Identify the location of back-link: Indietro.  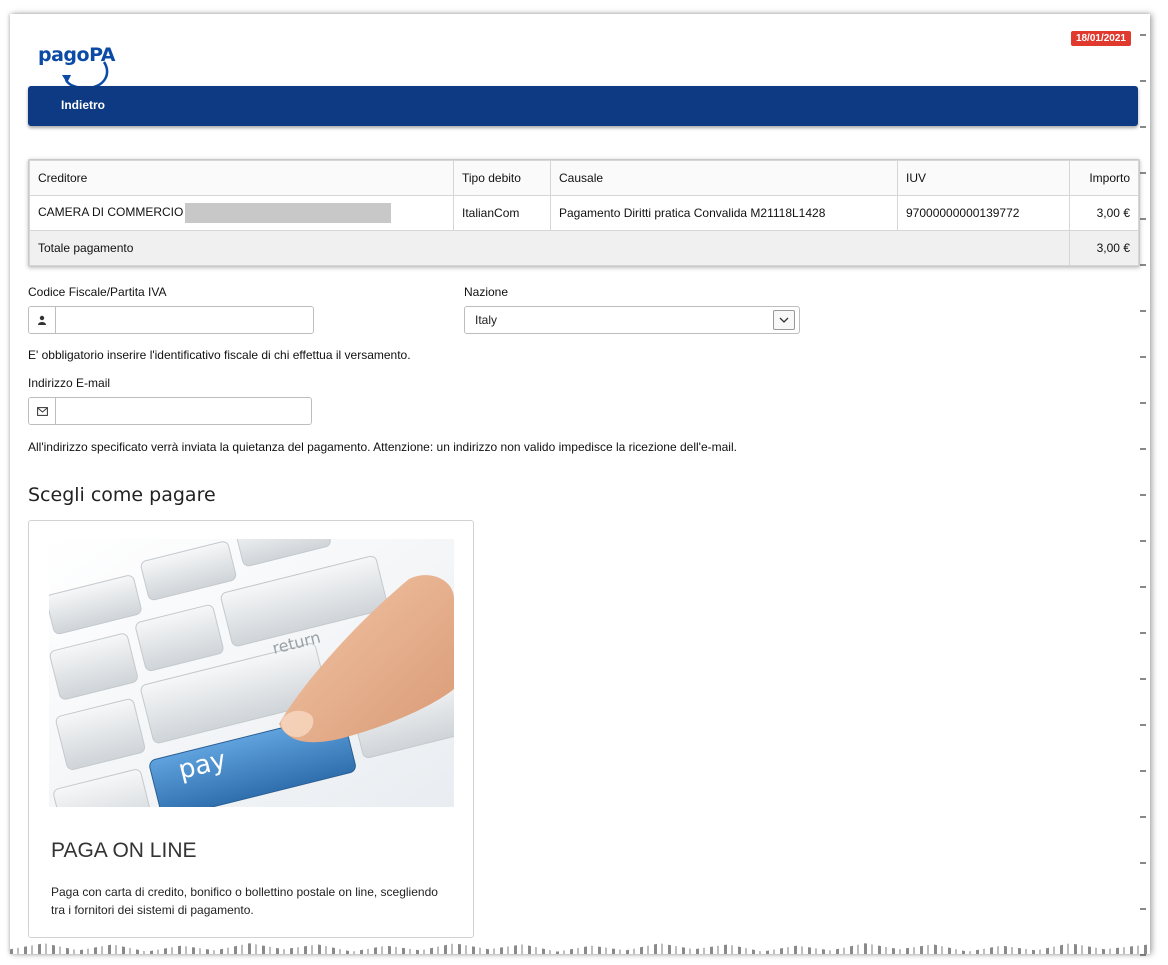
(83, 105).